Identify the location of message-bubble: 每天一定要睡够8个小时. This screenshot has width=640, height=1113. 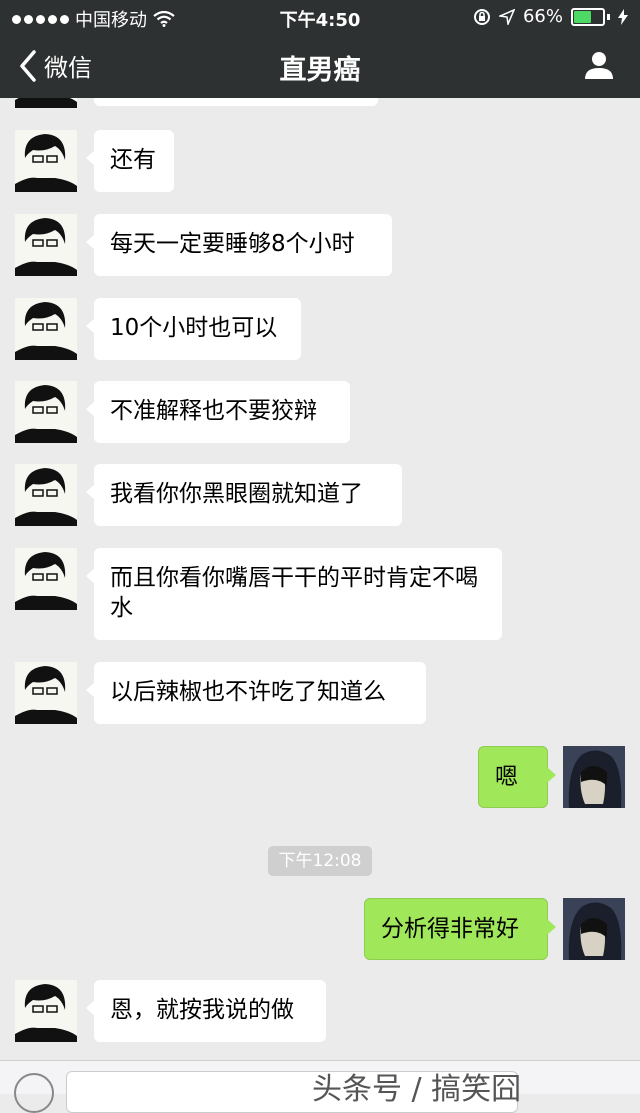
(239, 245).